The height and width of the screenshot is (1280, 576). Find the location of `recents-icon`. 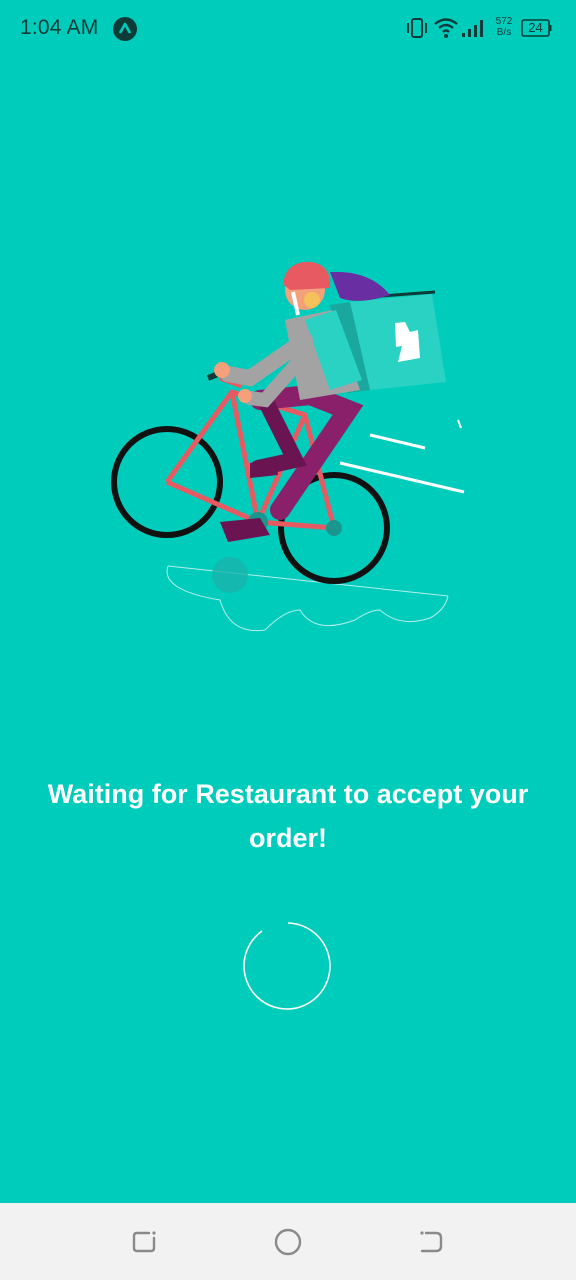

recents-icon is located at coordinates (144, 1242).